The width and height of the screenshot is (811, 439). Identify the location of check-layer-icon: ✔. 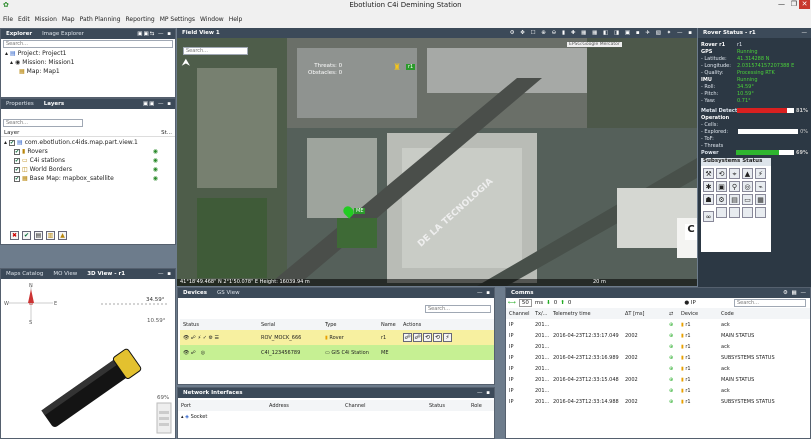
(26, 235).